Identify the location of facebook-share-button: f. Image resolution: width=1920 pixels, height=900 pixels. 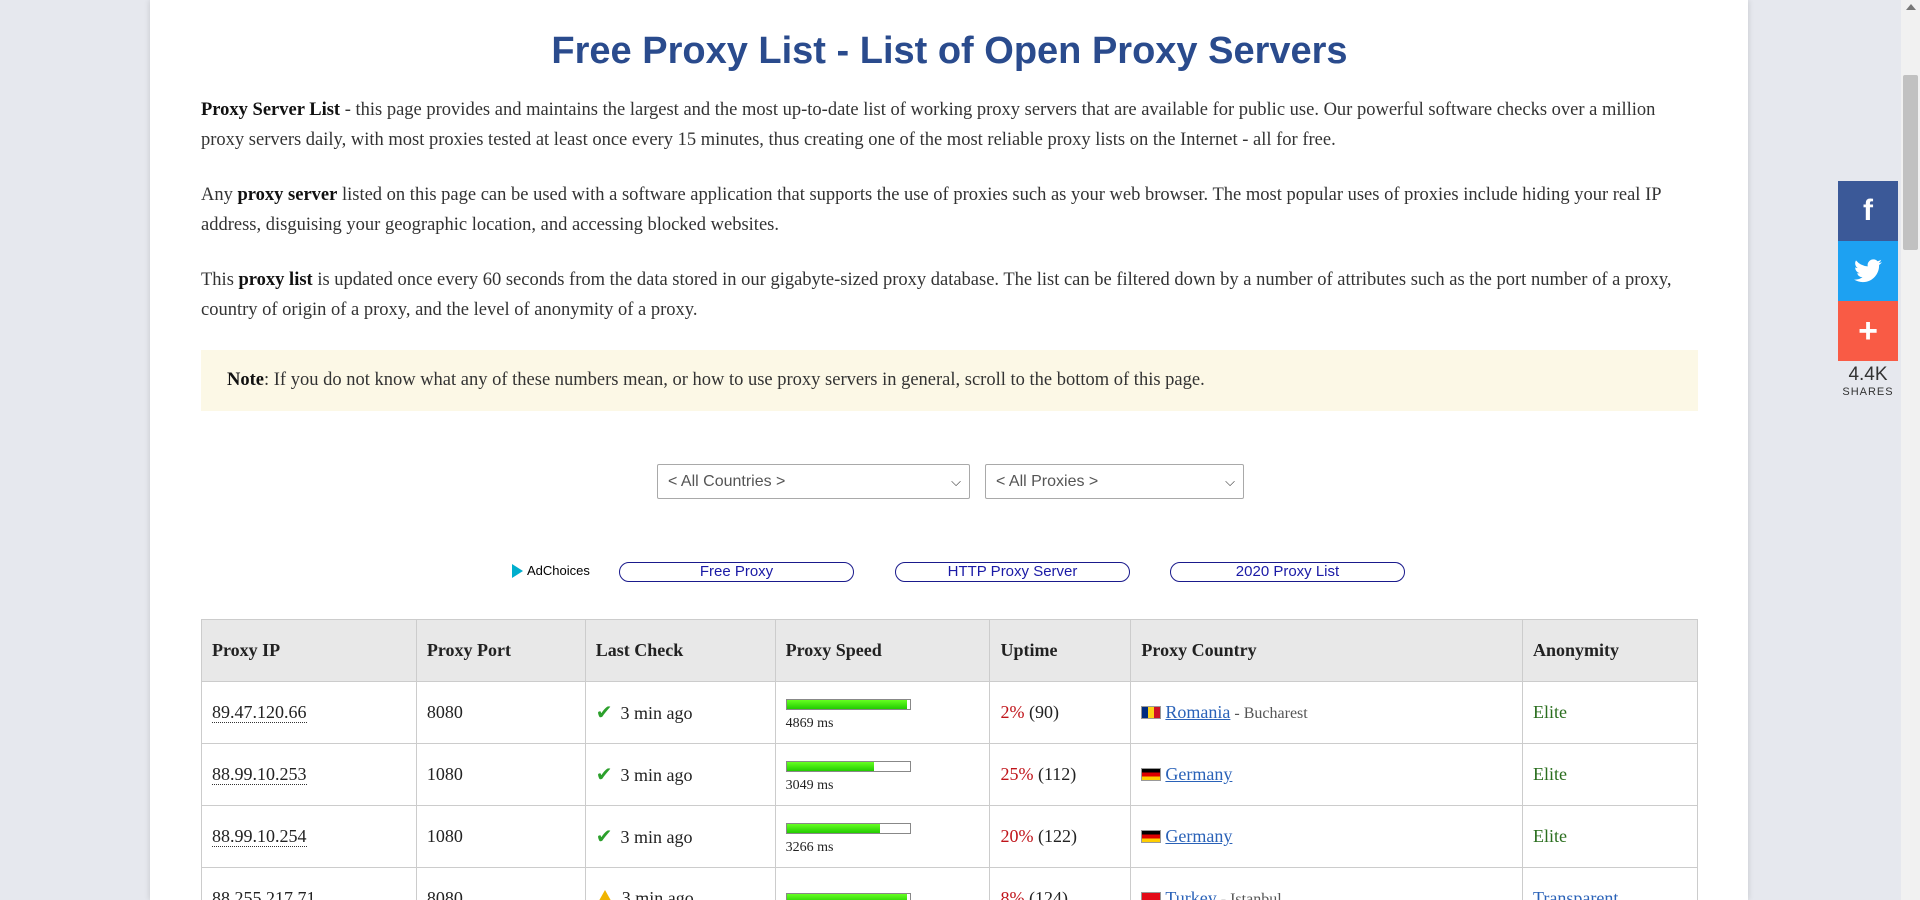
(1868, 211).